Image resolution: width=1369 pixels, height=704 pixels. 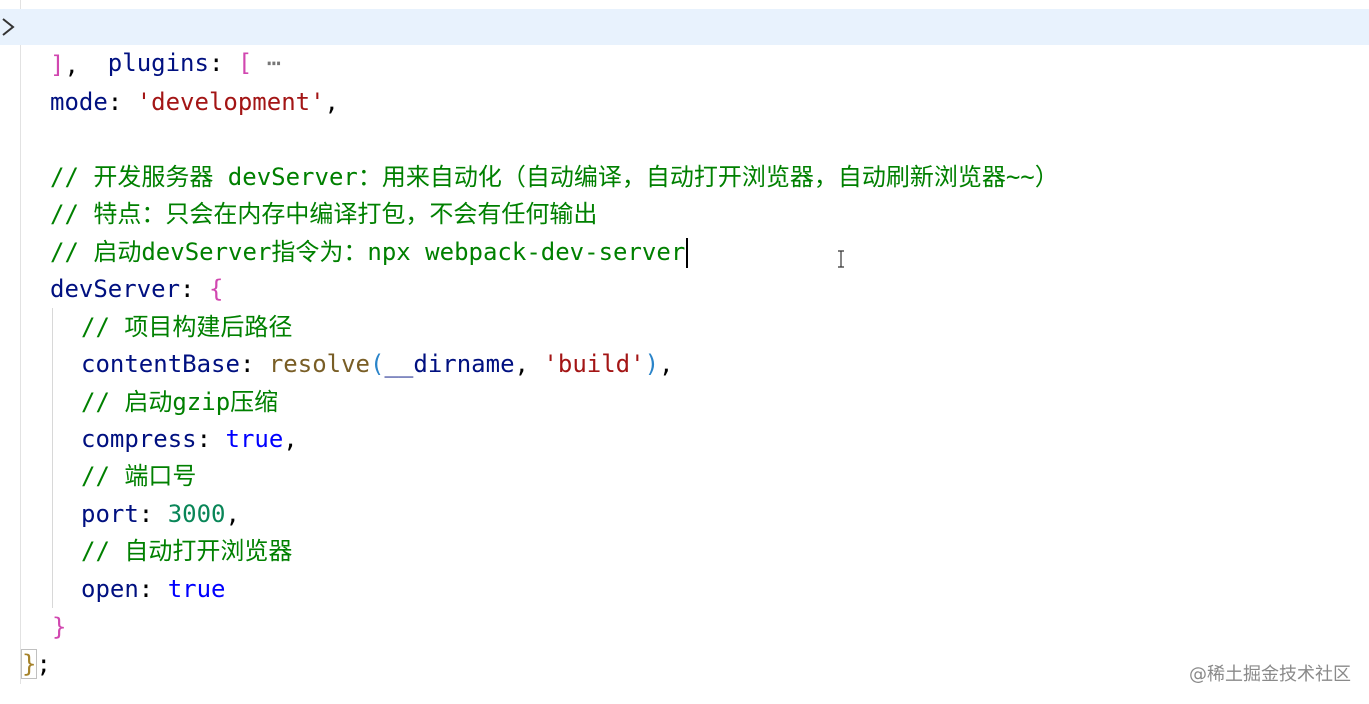 I want to click on comment-text: // 启动gzip压缩, so click(x=180, y=402).